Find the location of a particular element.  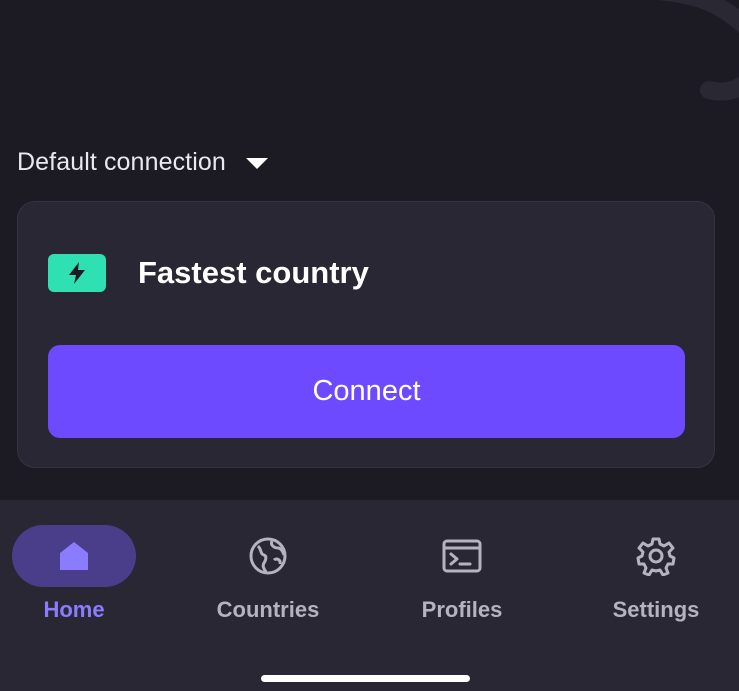

bolt-icon-glyph is located at coordinates (77, 273).